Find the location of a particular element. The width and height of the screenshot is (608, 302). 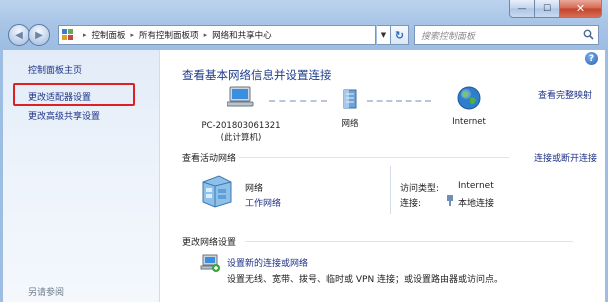

vertical-divider is located at coordinates (390, 190).